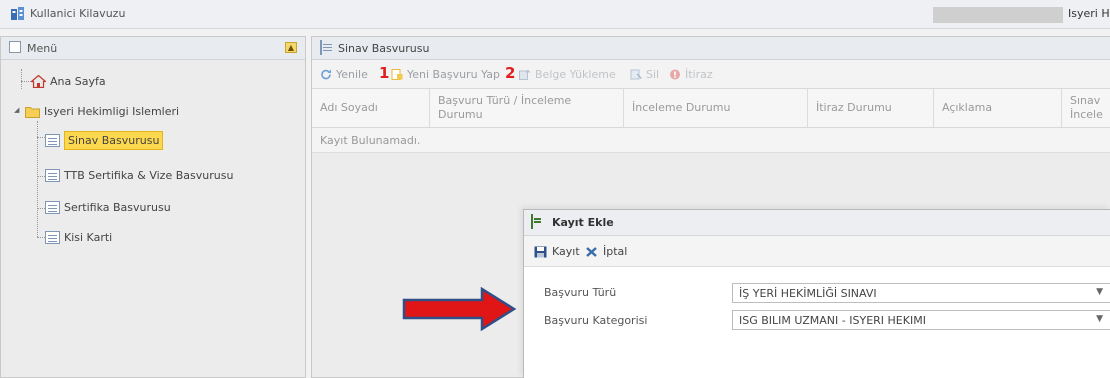  Describe the element at coordinates (711, 48) in the screenshot. I see `tab-header: Sinav Basvurusu` at that location.